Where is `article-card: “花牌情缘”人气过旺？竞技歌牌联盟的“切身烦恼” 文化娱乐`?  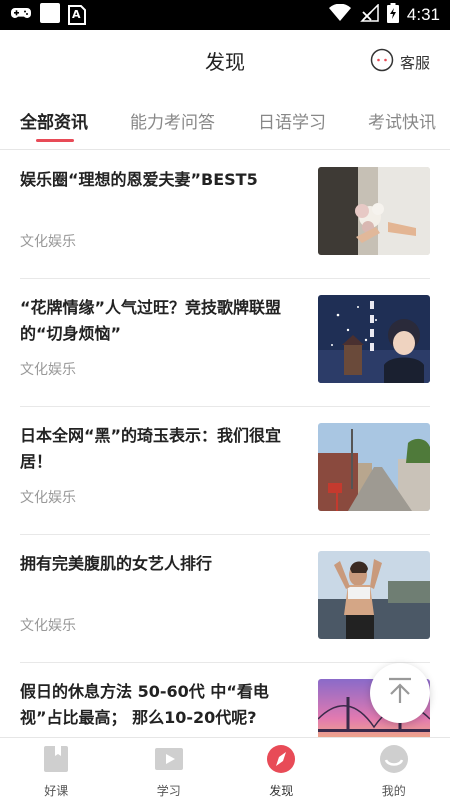
article-card: “花牌情缘”人气过旺？竞技歌牌联盟的“切身烦恼” 文化娱乐 is located at coordinates (225, 343).